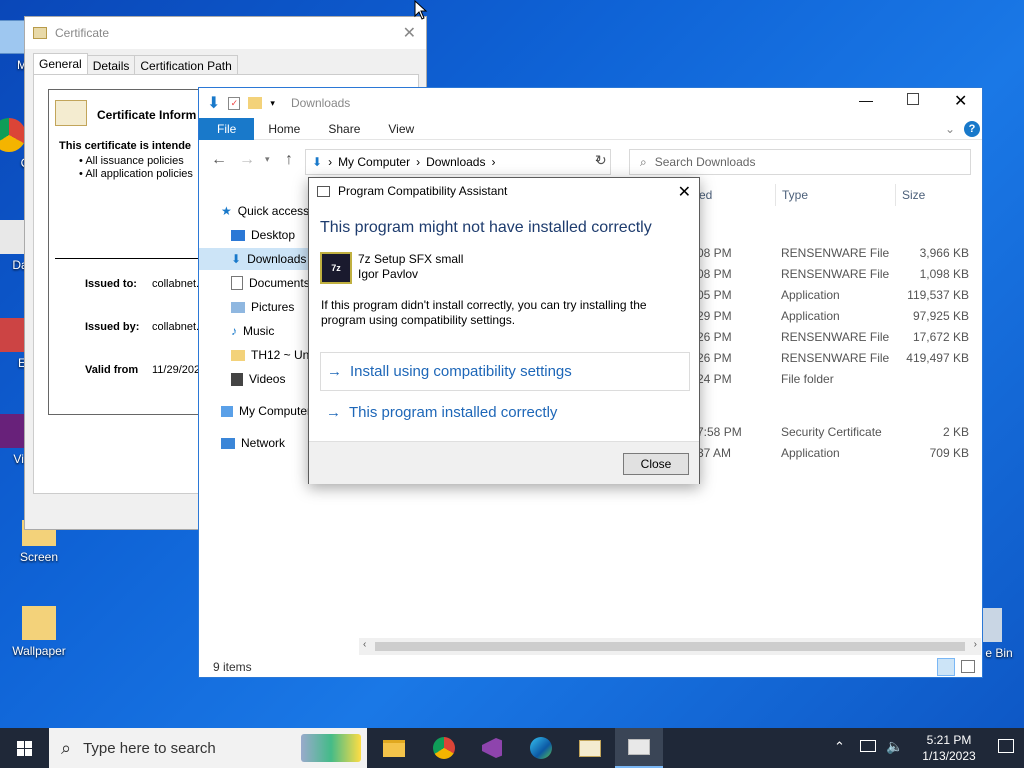  What do you see at coordinates (505, 412) in the screenshot?
I see `installed-correctly-button: → This program installed correctly` at bounding box center [505, 412].